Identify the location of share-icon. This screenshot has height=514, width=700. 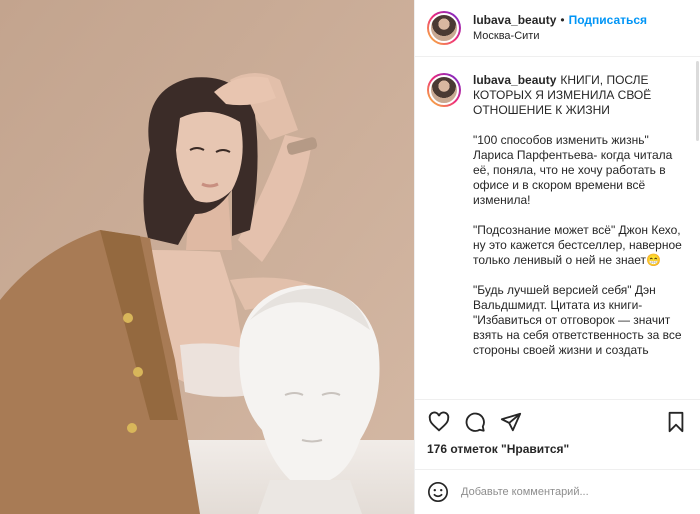
(511, 422).